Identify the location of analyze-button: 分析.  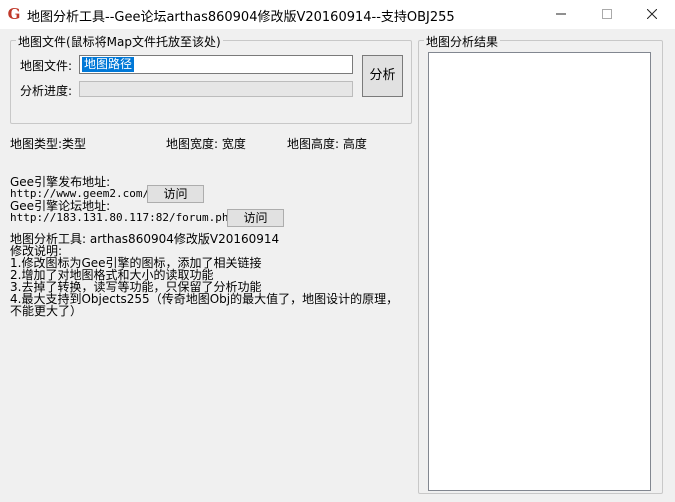
(382, 76).